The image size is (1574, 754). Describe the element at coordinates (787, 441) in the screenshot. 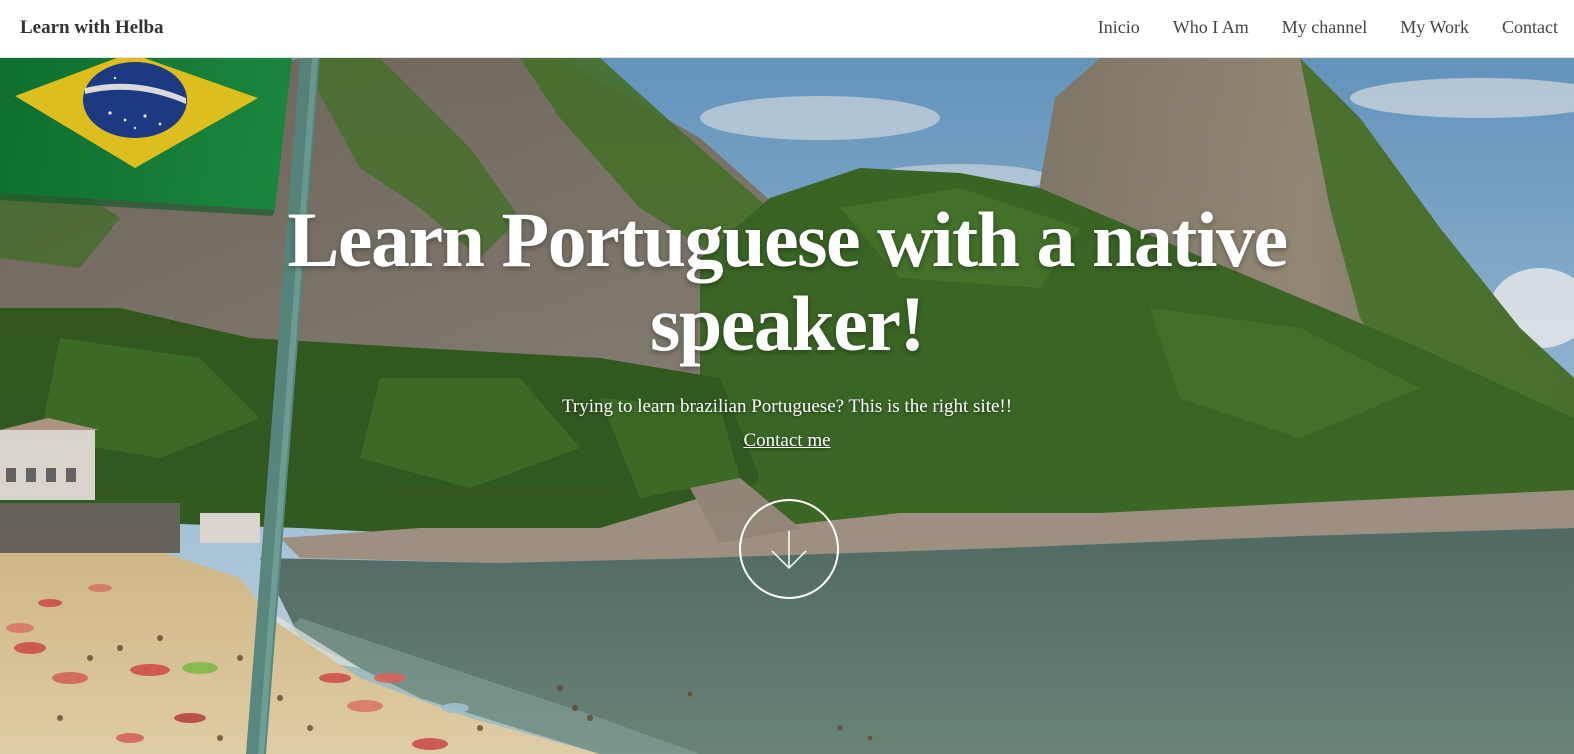

I see `contact-me-link: Contact me` at that location.